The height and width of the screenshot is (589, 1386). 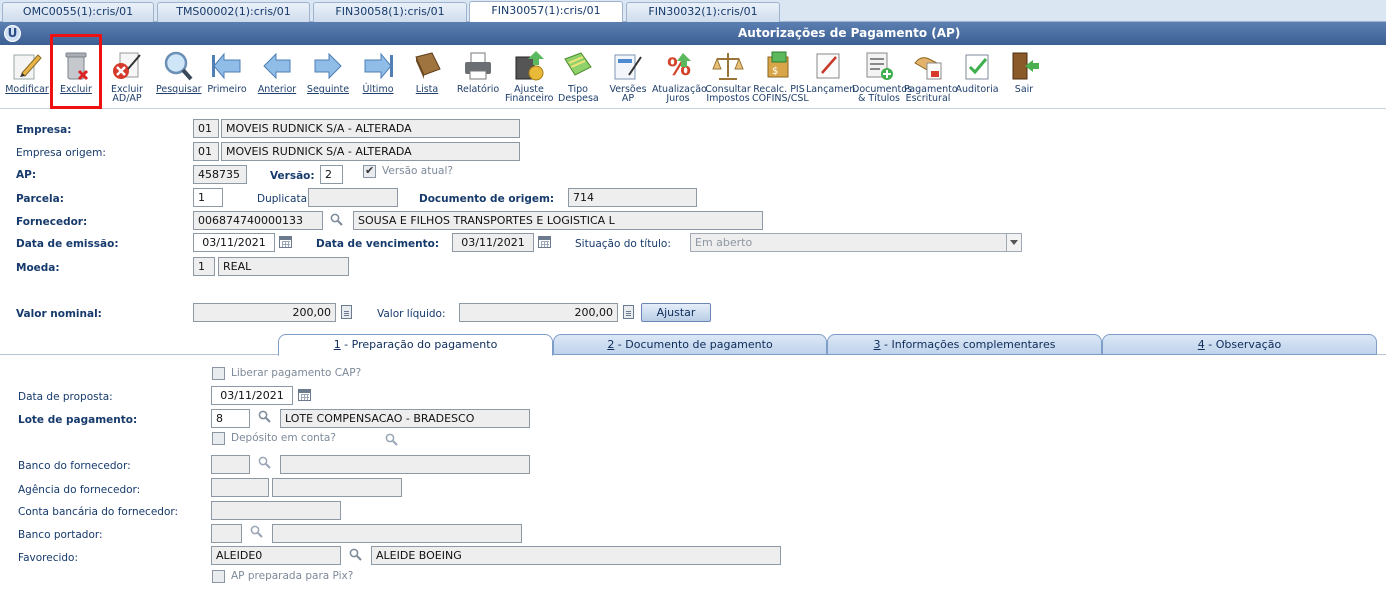 I want to click on valor-liquido-calculator-icon, so click(x=628, y=312).